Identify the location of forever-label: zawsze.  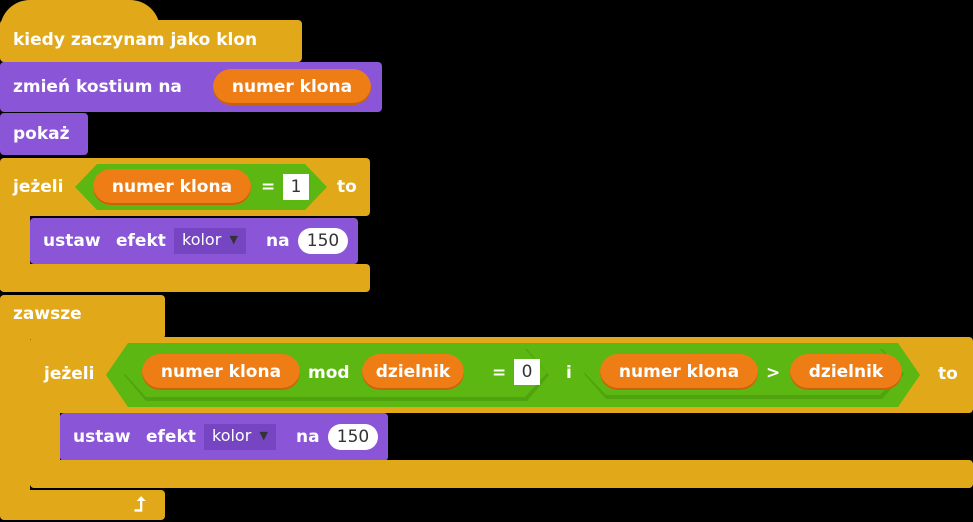
(47, 314).